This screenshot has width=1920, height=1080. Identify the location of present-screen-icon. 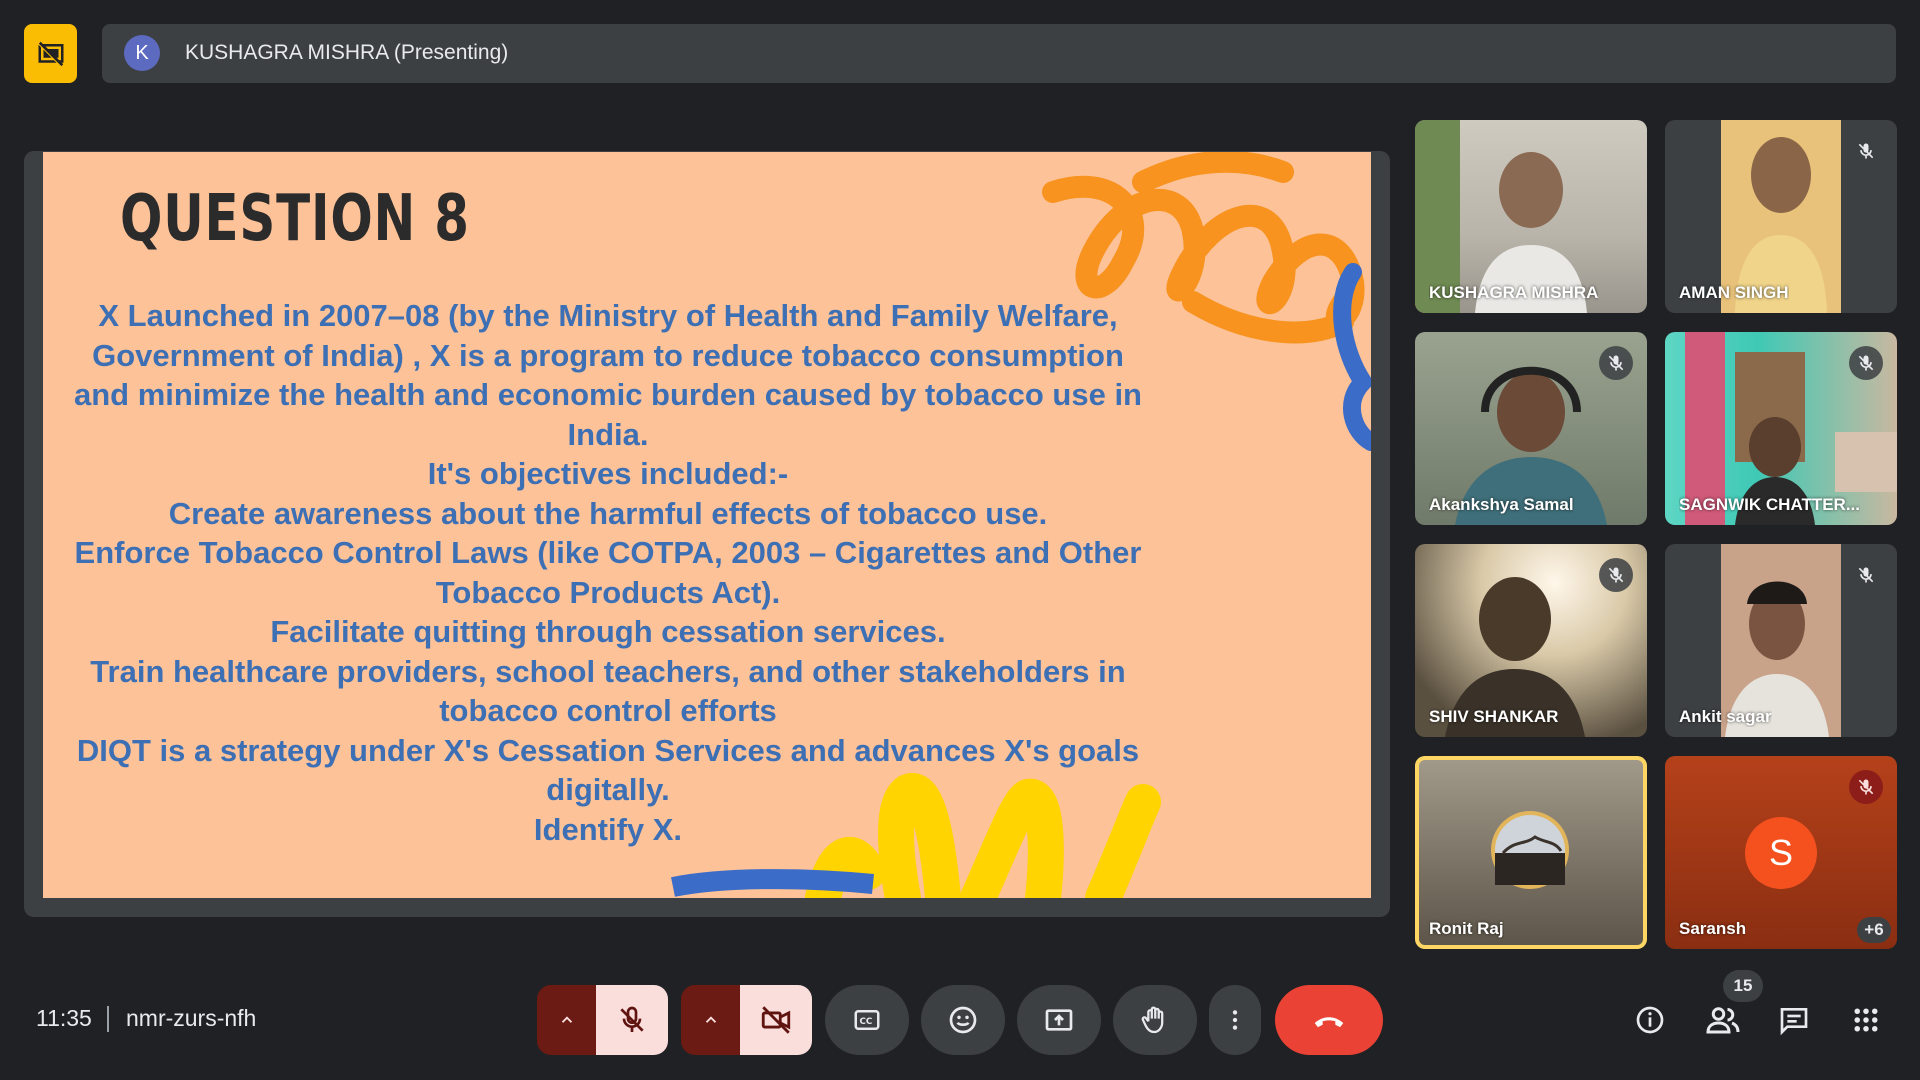
(1059, 1020).